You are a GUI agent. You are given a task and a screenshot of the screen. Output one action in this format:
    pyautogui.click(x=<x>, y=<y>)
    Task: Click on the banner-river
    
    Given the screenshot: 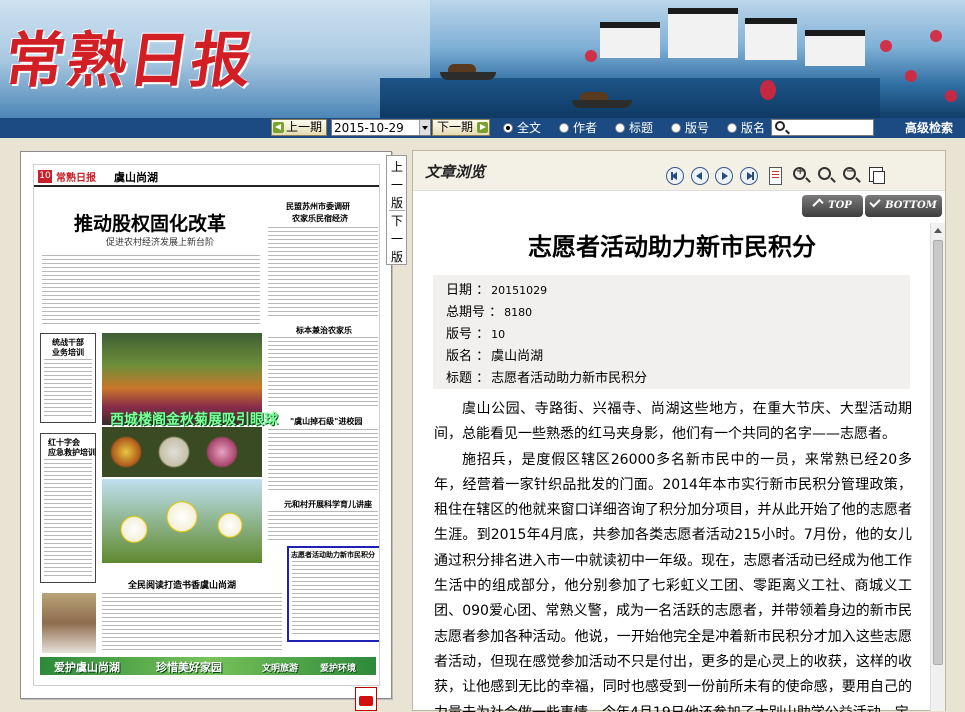 What is the action you would take?
    pyautogui.click(x=630, y=98)
    